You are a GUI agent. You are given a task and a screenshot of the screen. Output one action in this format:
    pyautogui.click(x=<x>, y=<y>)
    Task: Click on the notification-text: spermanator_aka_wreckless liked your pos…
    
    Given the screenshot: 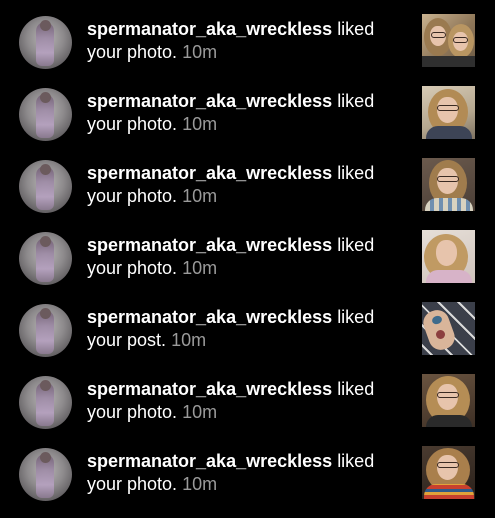 What is the action you would take?
    pyautogui.click(x=247, y=329)
    